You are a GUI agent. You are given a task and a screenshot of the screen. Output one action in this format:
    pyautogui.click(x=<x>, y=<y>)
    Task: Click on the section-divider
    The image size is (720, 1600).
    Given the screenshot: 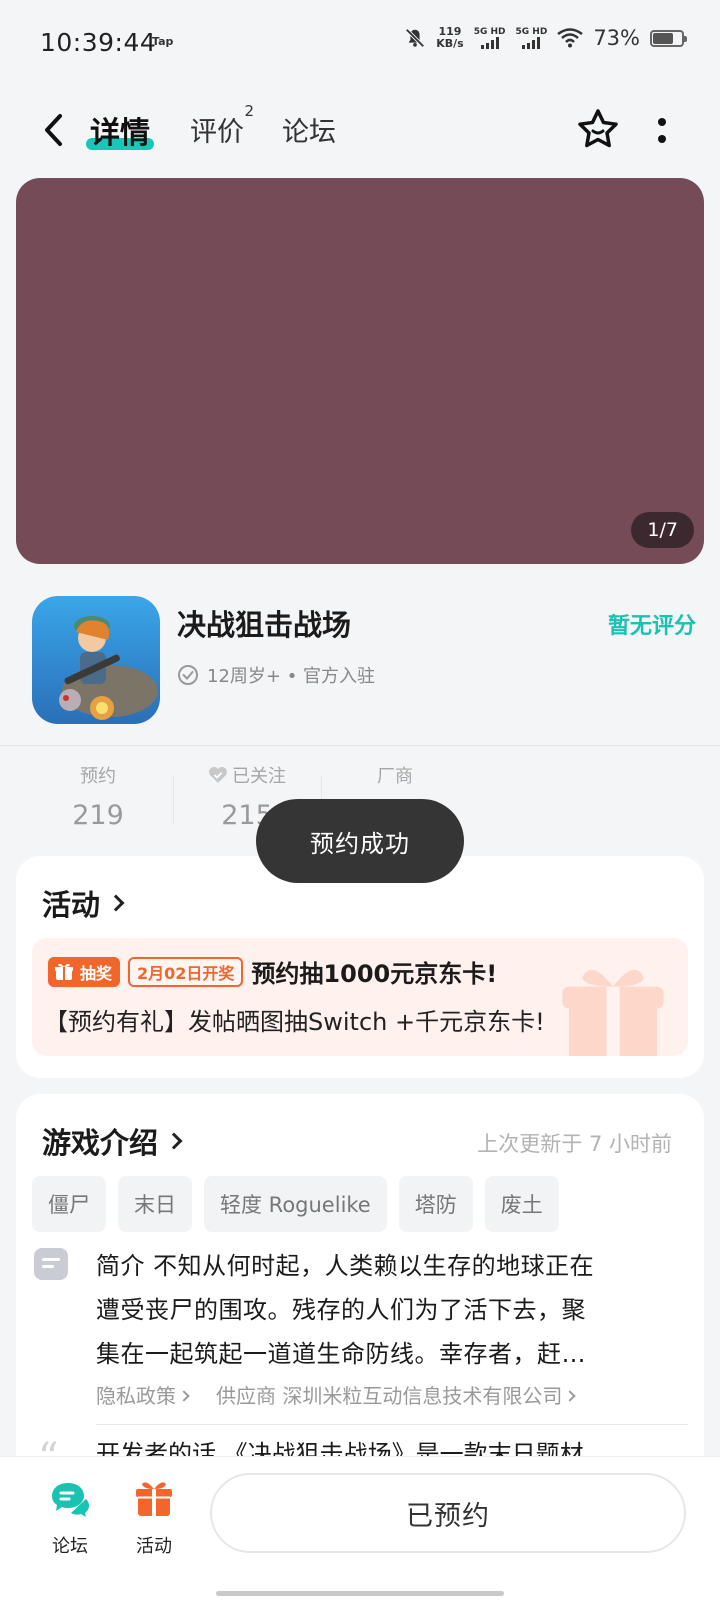 What is the action you would take?
    pyautogui.click(x=360, y=745)
    